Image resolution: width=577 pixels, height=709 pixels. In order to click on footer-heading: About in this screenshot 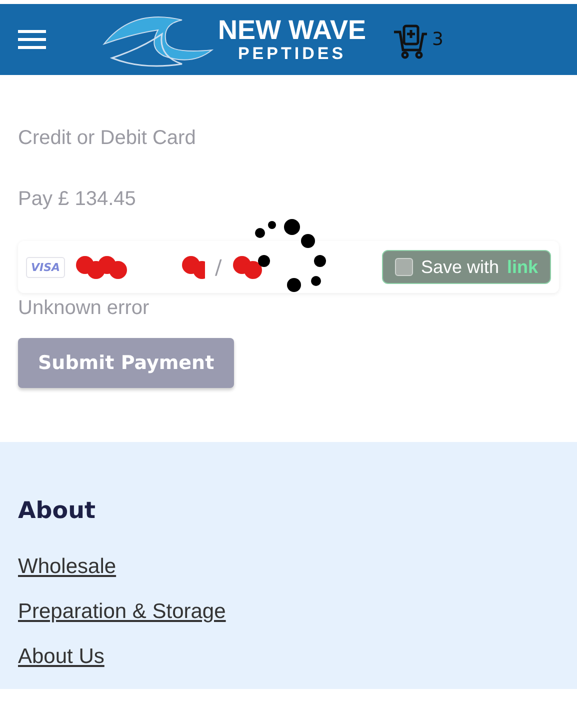, I will do `click(57, 511)`.